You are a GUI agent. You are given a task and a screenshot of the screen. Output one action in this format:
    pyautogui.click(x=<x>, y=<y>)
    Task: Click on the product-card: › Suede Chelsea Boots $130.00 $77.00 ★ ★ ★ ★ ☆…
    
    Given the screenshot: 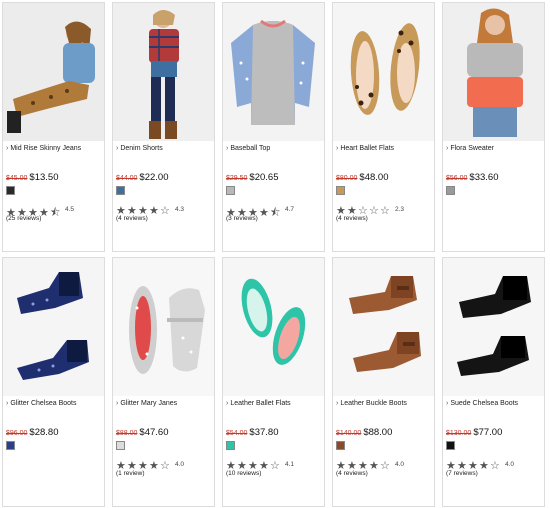 What is the action you would take?
    pyautogui.click(x=493, y=382)
    